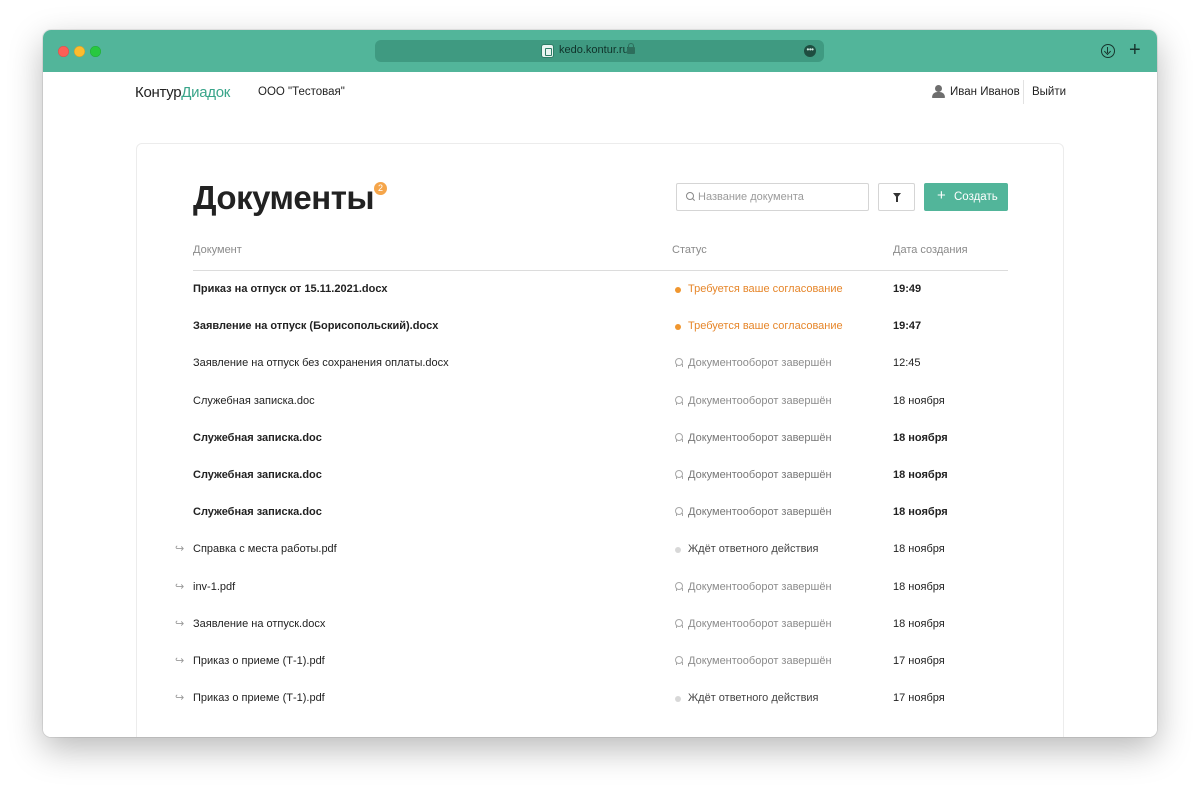  I want to click on document-date: 12:45, so click(907, 363).